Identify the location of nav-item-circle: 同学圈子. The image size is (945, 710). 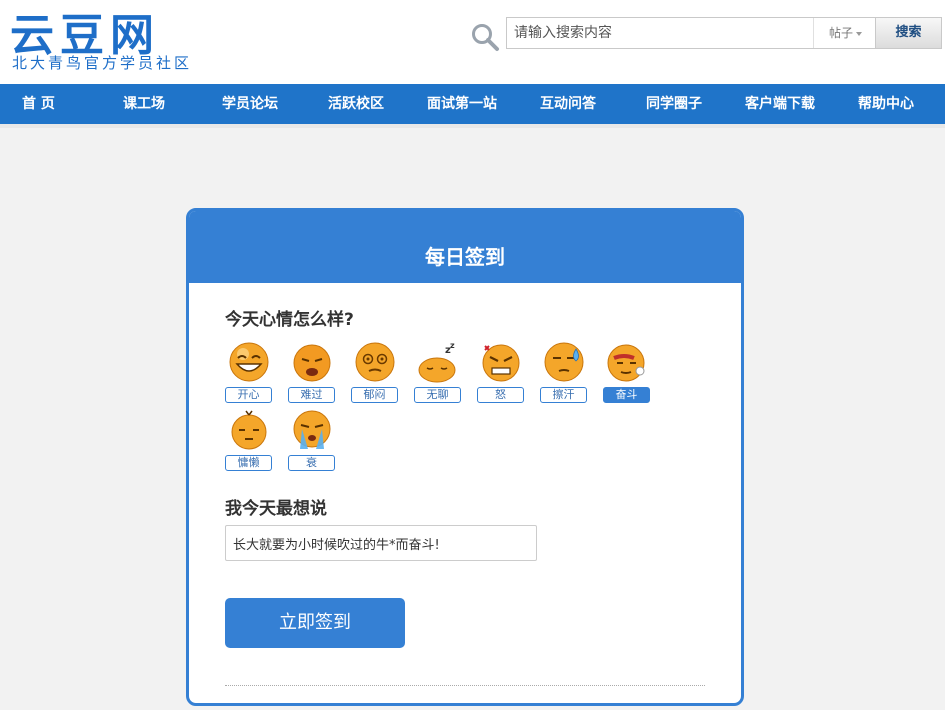
(674, 104).